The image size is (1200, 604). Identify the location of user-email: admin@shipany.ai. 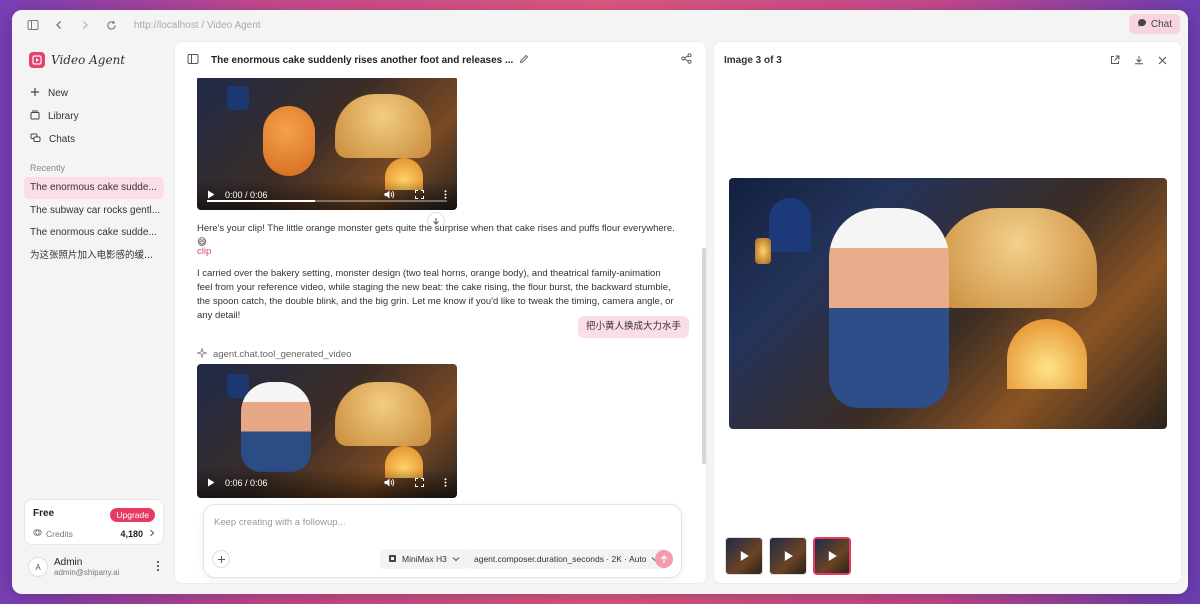
(87, 572).